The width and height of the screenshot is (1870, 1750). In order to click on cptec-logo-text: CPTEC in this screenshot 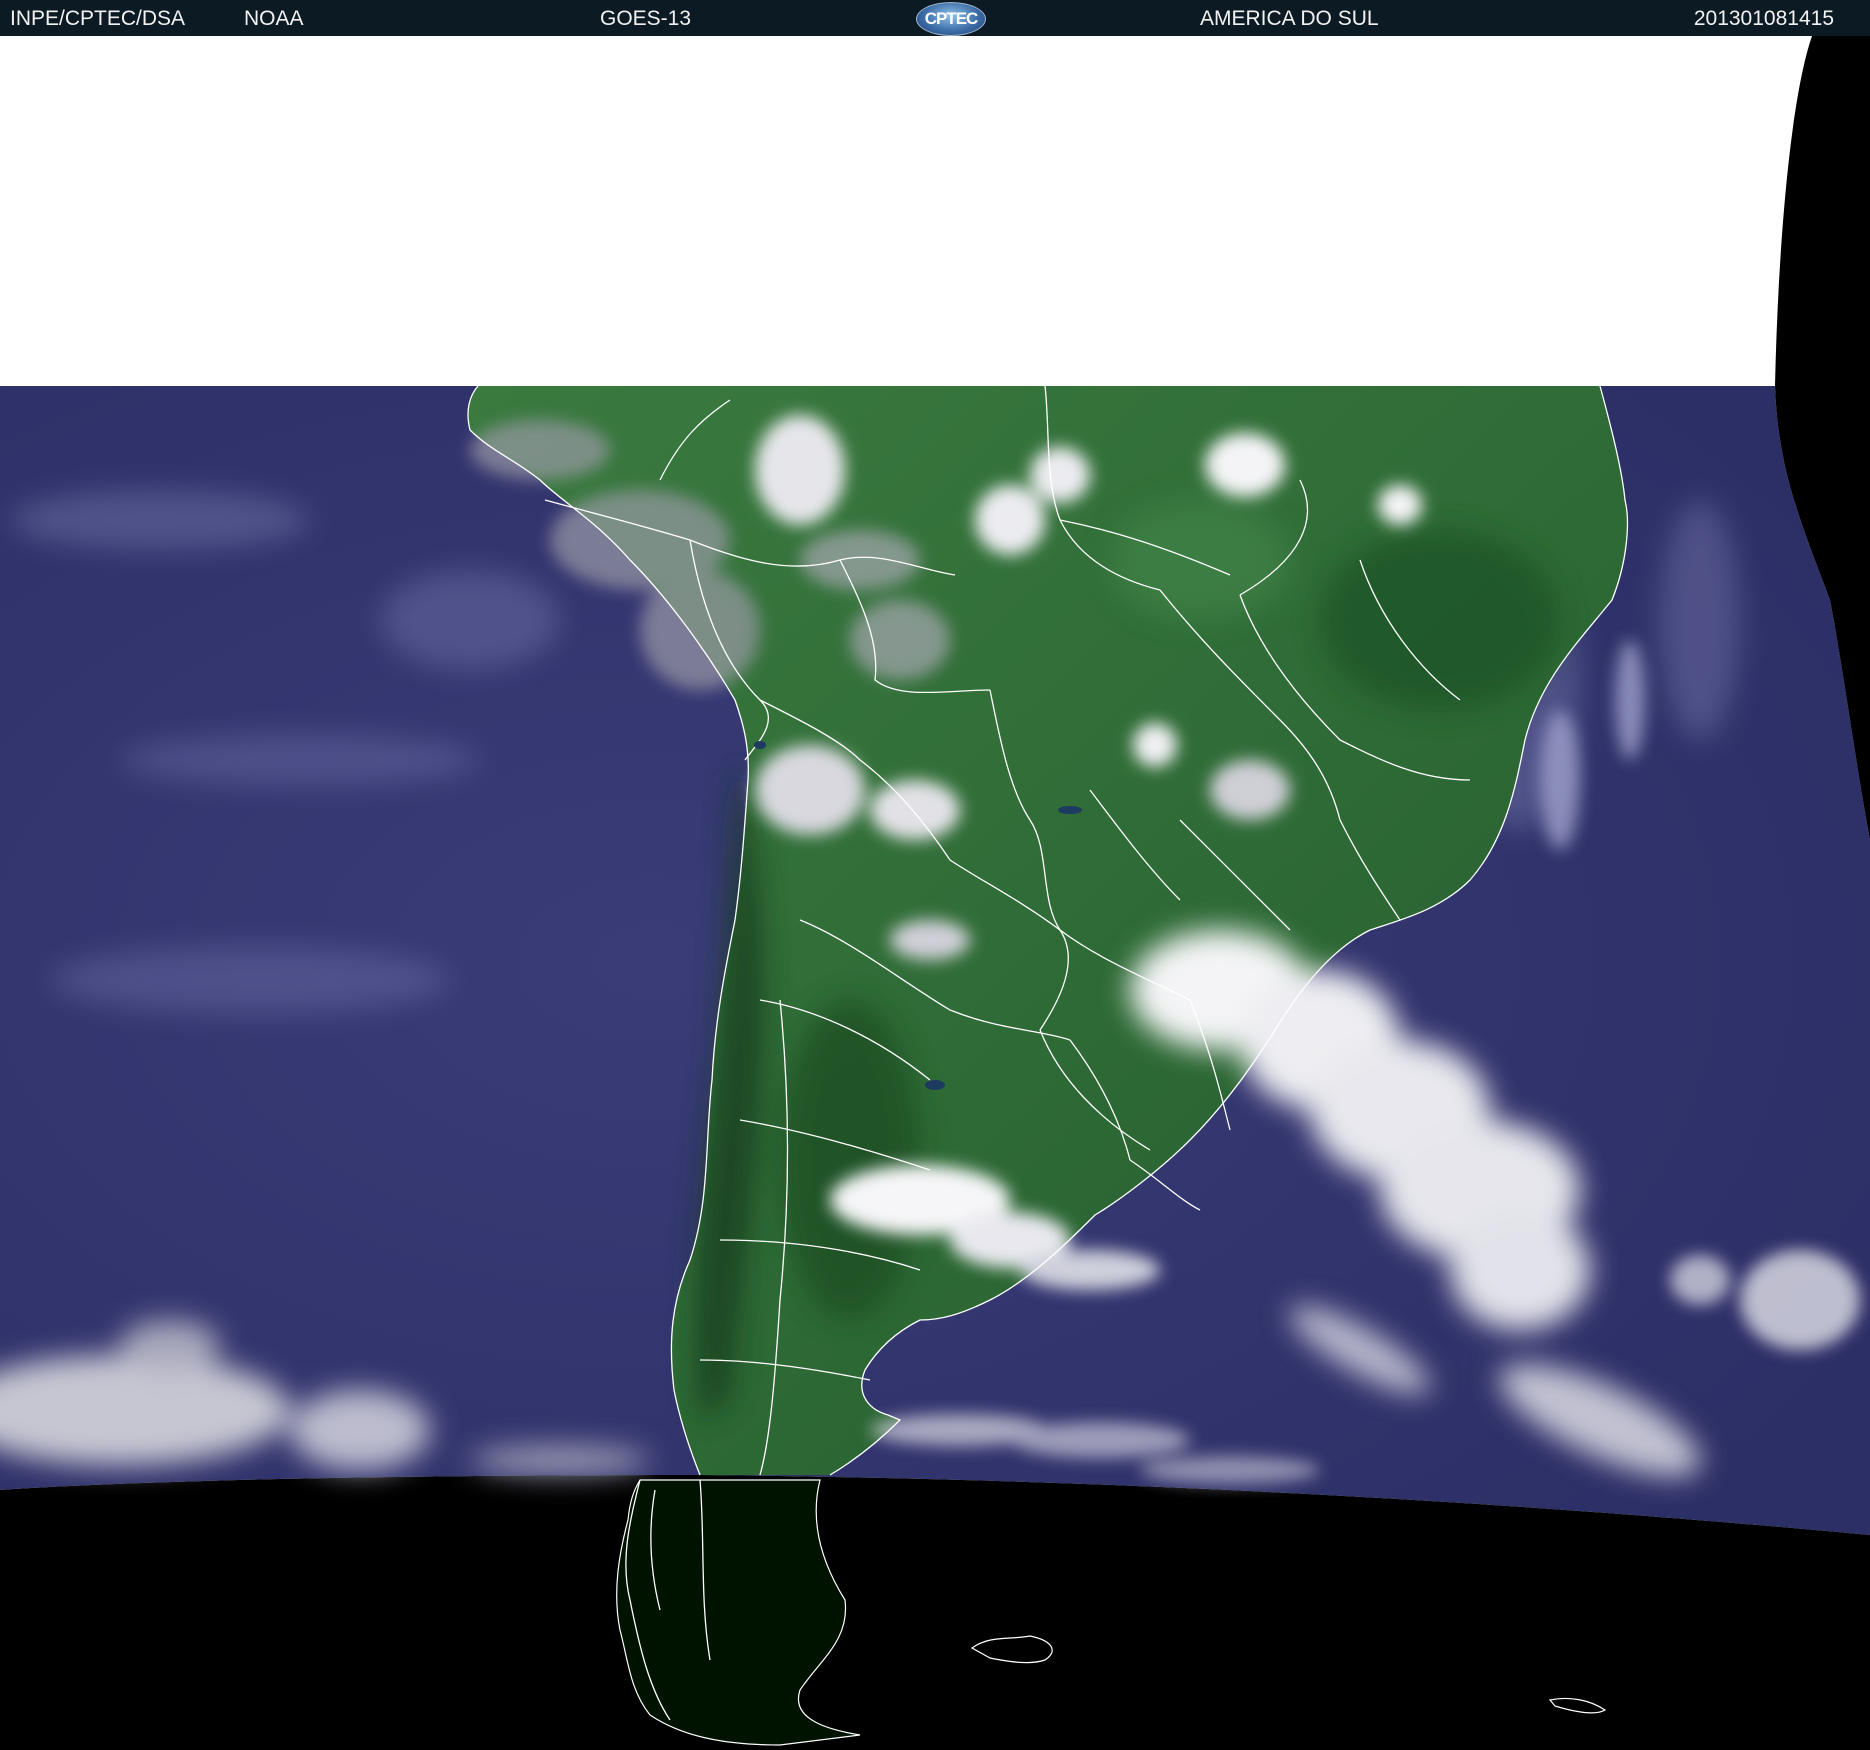, I will do `click(951, 18)`.